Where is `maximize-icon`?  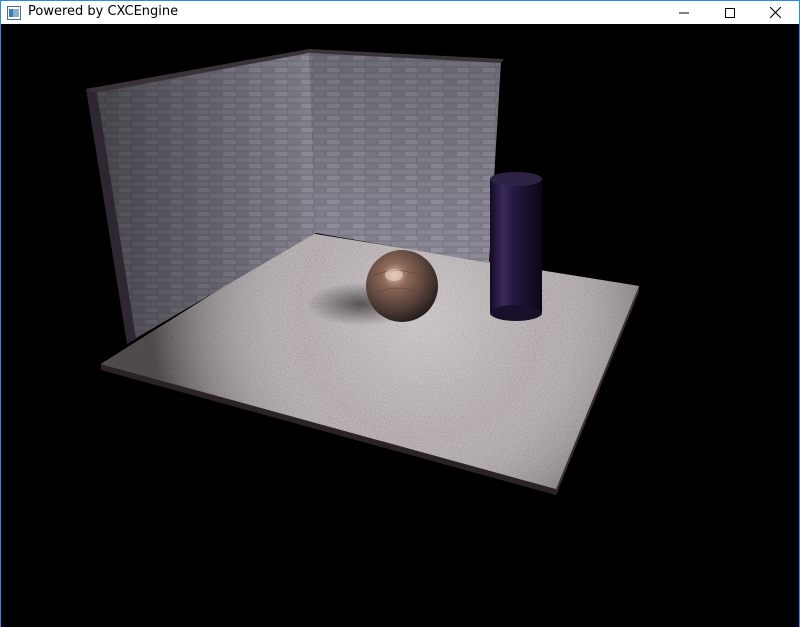 maximize-icon is located at coordinates (729, 12).